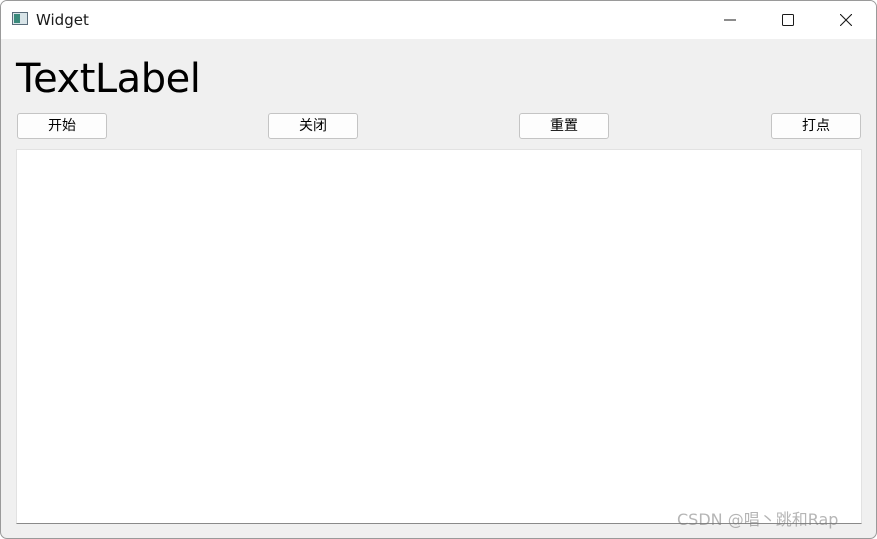 Image resolution: width=877 pixels, height=539 pixels. What do you see at coordinates (758, 519) in the screenshot?
I see `watermark: CSDN @唱丶跳和Rap` at bounding box center [758, 519].